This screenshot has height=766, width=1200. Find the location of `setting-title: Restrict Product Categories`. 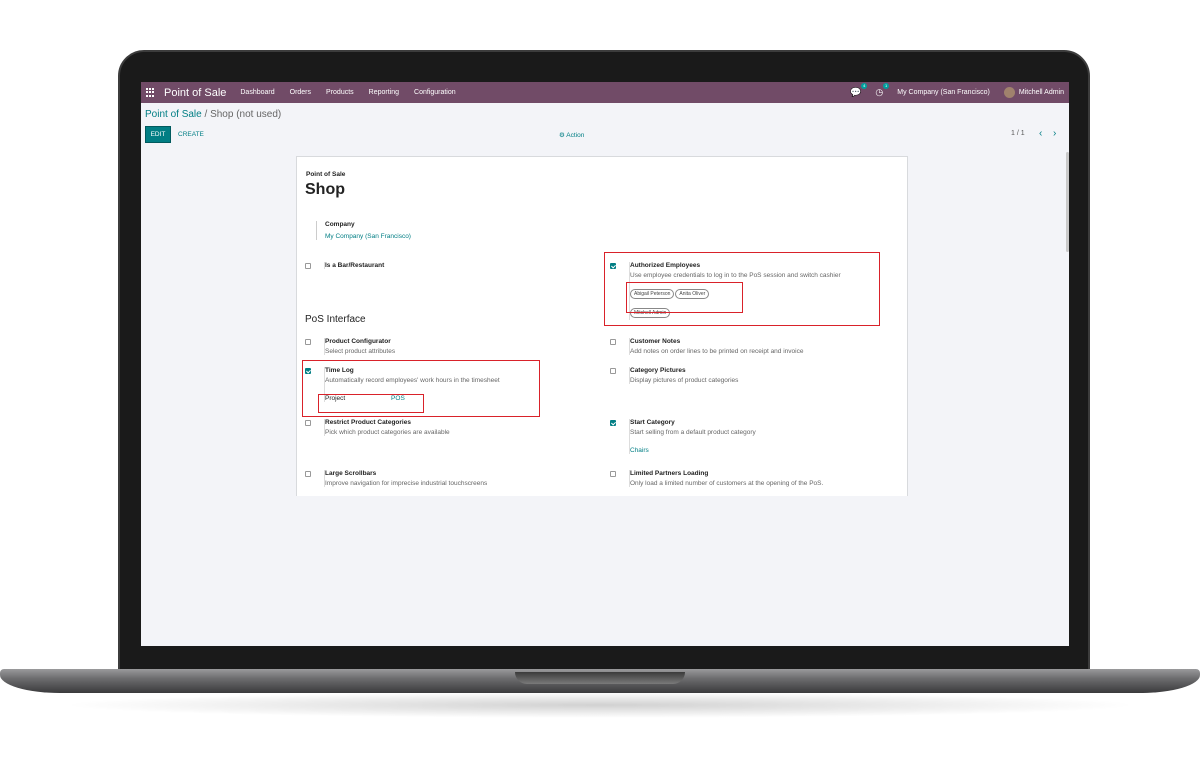

setting-title: Restrict Product Categories is located at coordinates (368, 422).